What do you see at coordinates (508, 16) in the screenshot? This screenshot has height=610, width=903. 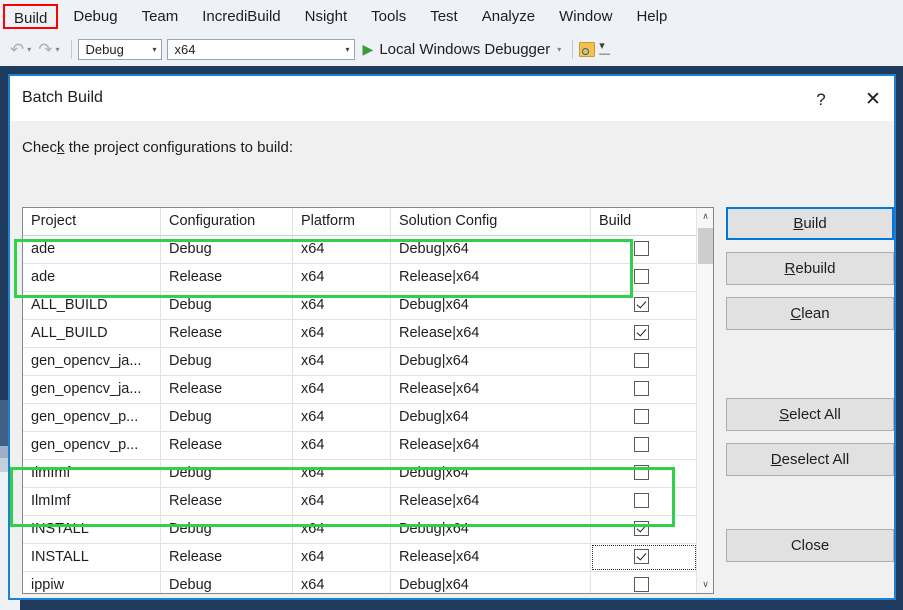 I see `menu-item-analyze: Analyze` at bounding box center [508, 16].